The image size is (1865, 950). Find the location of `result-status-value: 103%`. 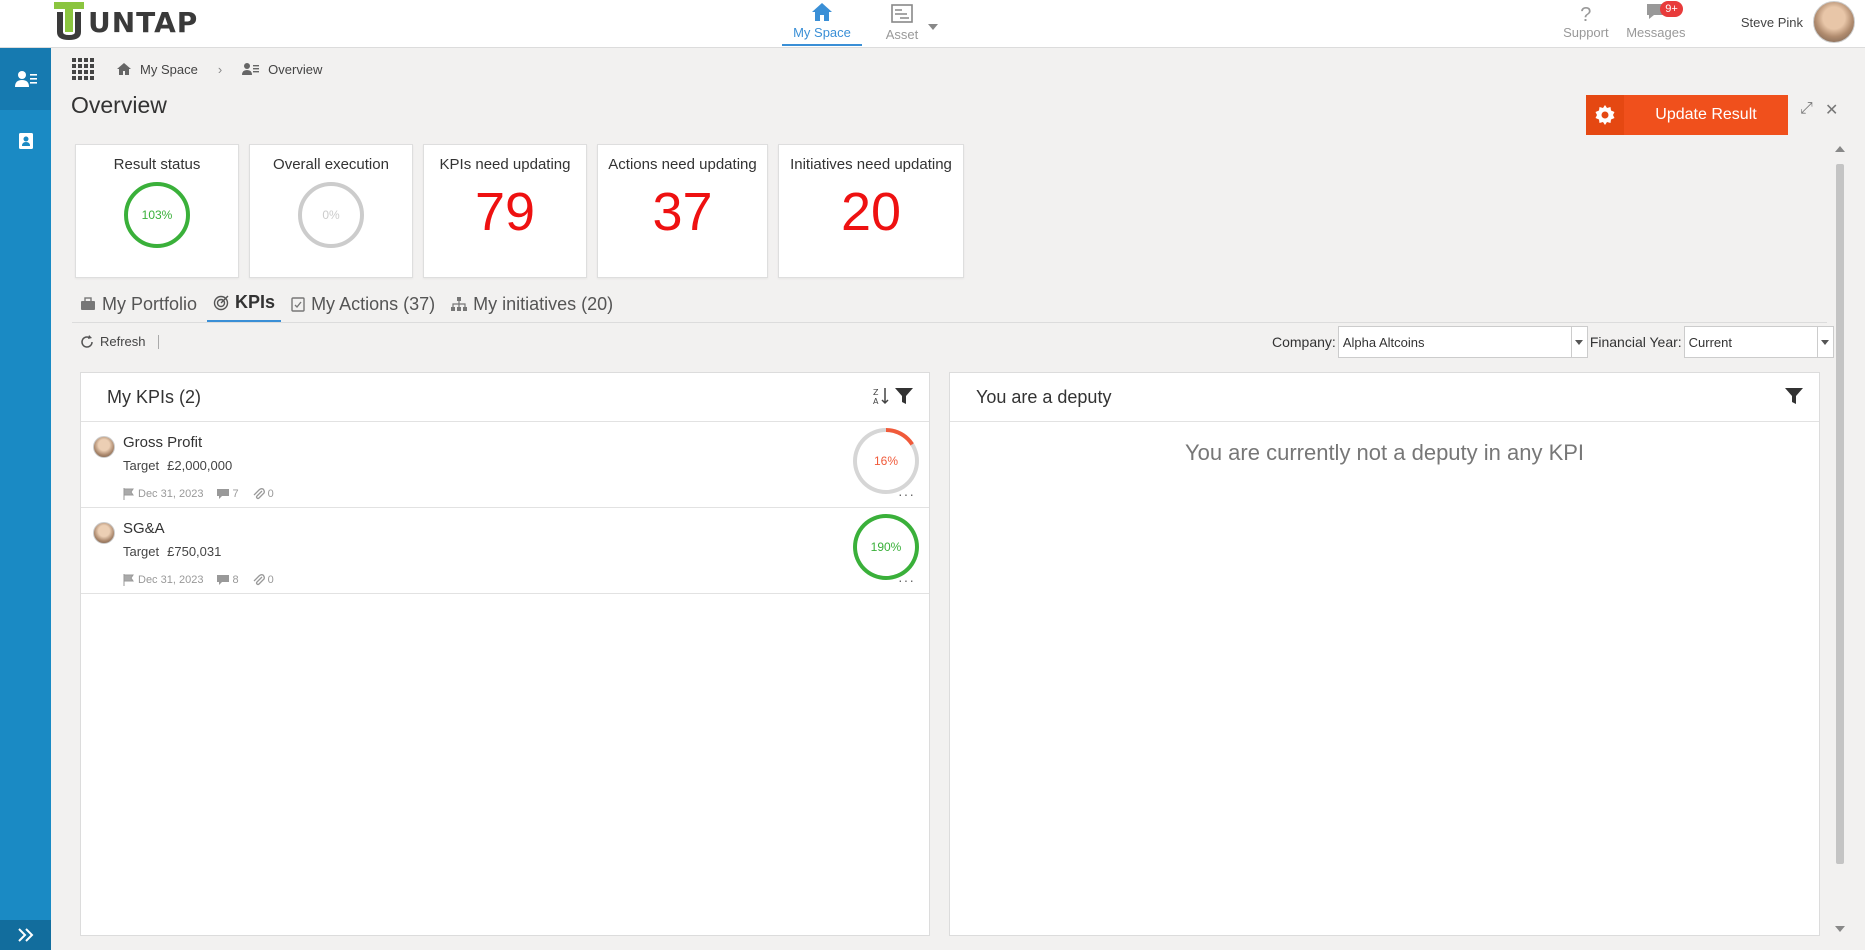

result-status-value: 103% is located at coordinates (157, 215).